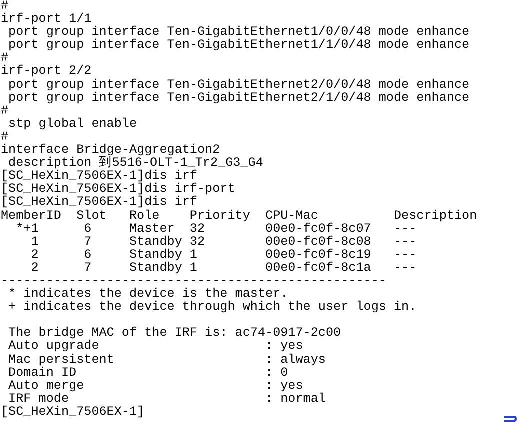 The image size is (519, 424). I want to click on terminal-line: ---------------------------------------------------, so click(193, 281).